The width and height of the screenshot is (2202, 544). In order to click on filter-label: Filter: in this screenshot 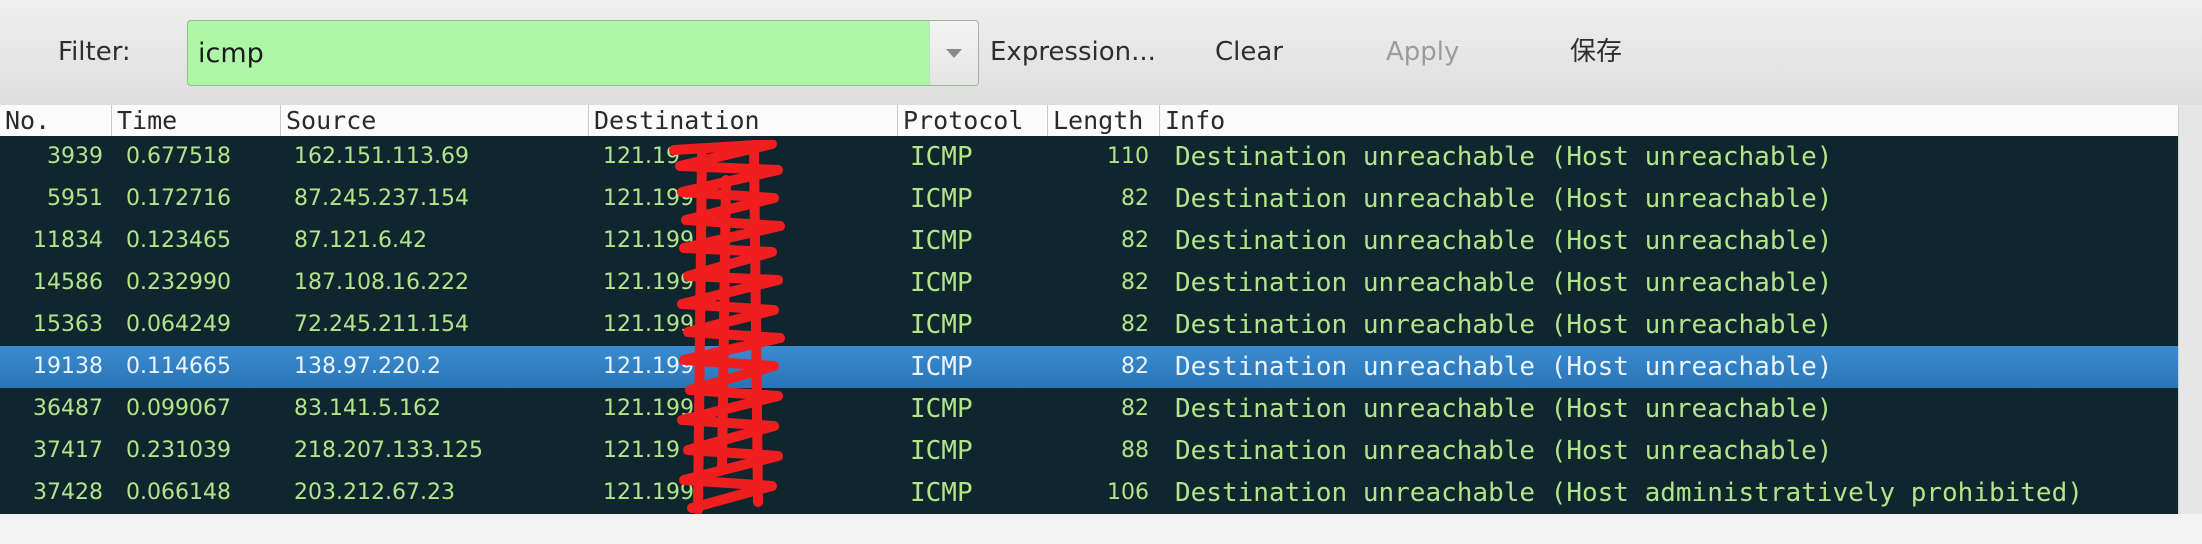, I will do `click(94, 52)`.